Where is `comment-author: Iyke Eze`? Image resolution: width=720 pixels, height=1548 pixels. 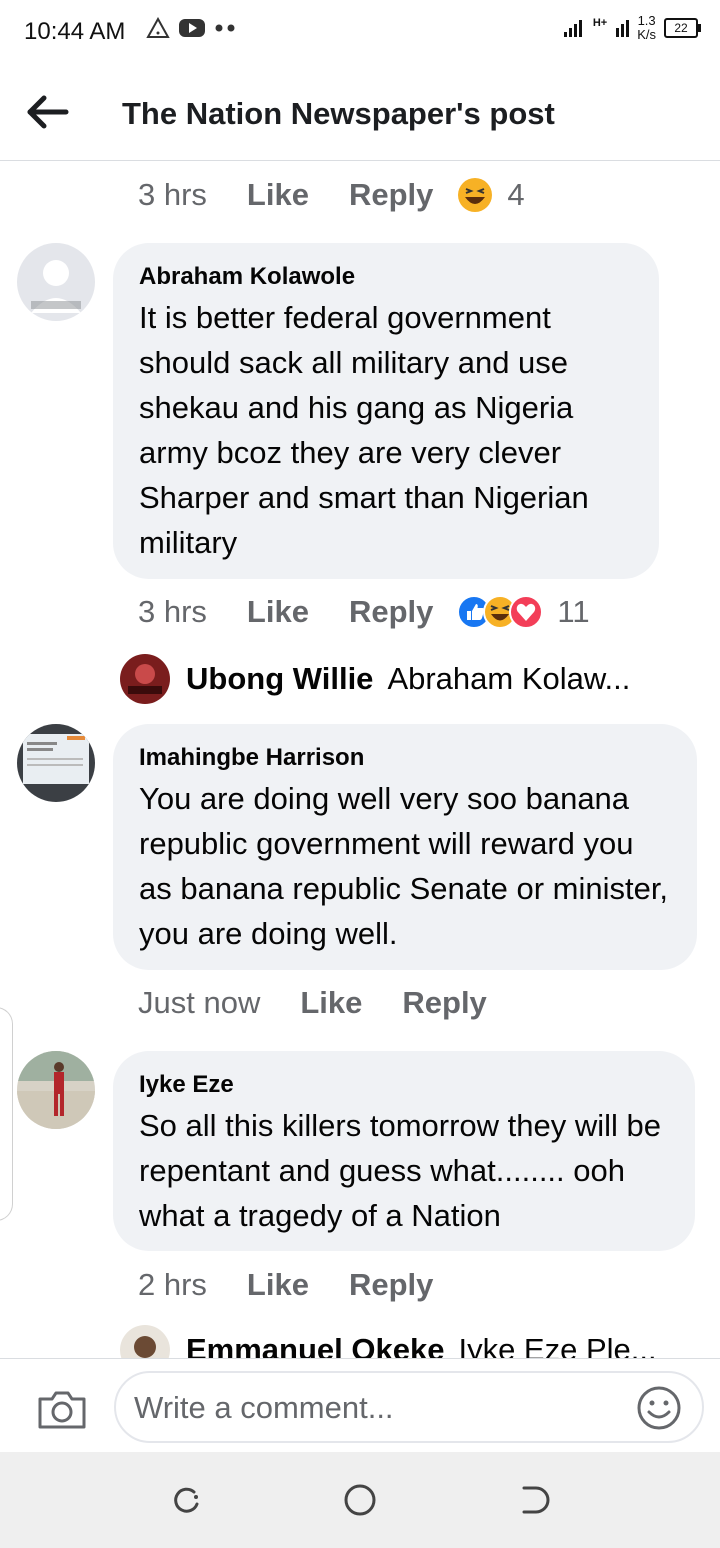
comment-author: Iyke Eze is located at coordinates (404, 1085).